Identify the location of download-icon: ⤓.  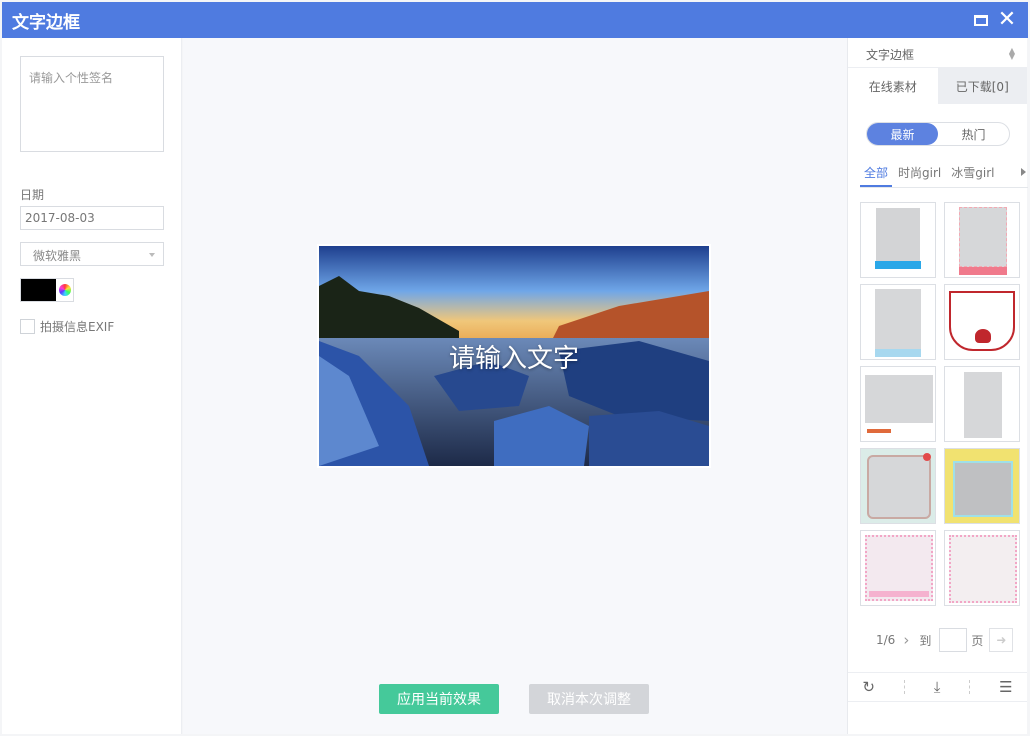
(937, 687).